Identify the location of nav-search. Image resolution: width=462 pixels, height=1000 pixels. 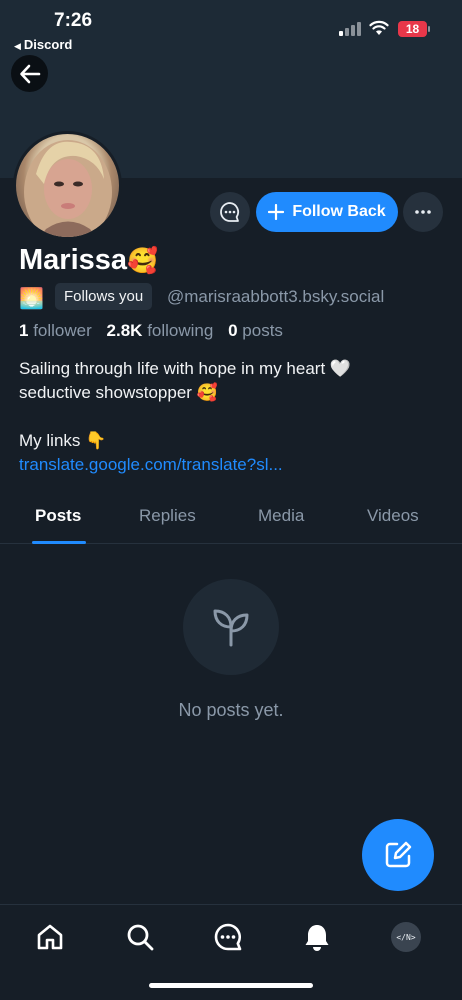
(140, 937).